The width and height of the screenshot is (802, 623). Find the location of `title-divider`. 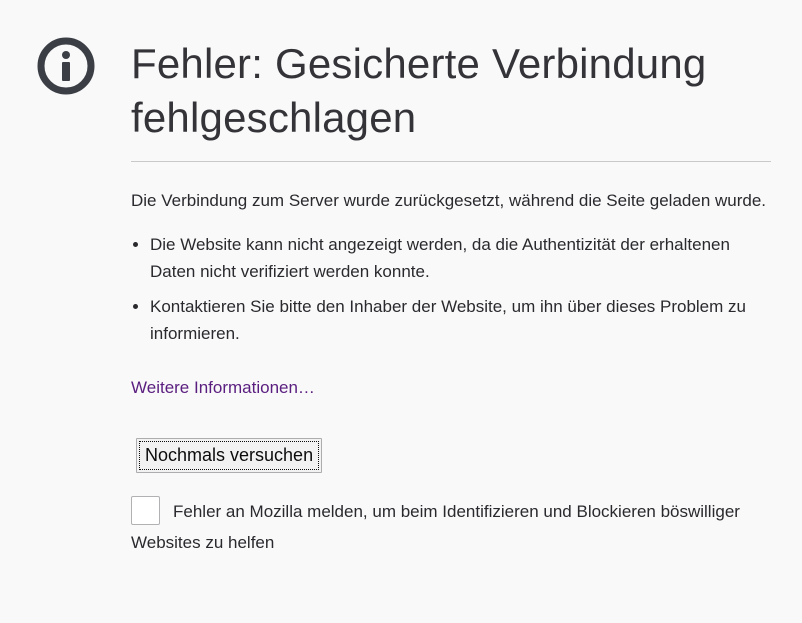

title-divider is located at coordinates (451, 161).